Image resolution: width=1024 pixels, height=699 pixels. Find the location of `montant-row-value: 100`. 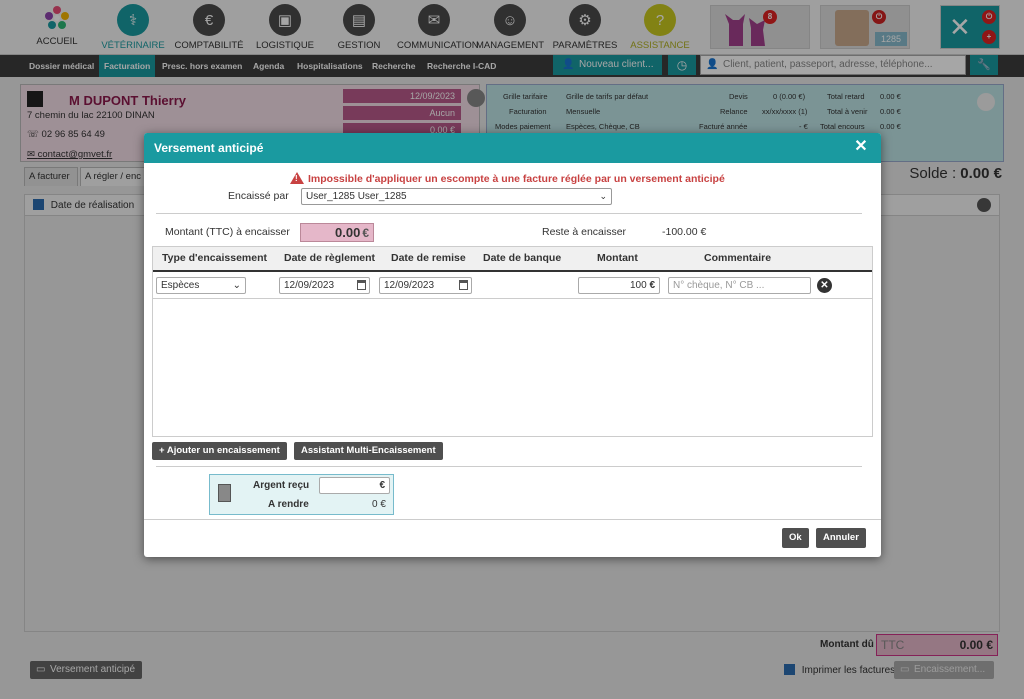

montant-row-value: 100 is located at coordinates (638, 285).